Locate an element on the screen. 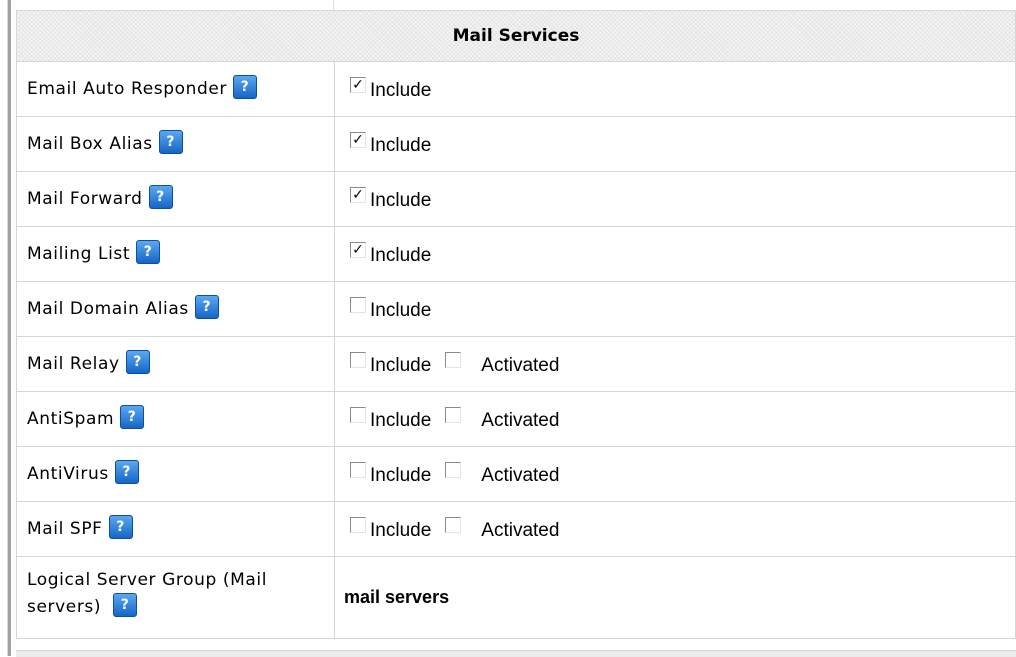 The height and width of the screenshot is (657, 1016). service-label: Mail Forward is located at coordinates (85, 199).